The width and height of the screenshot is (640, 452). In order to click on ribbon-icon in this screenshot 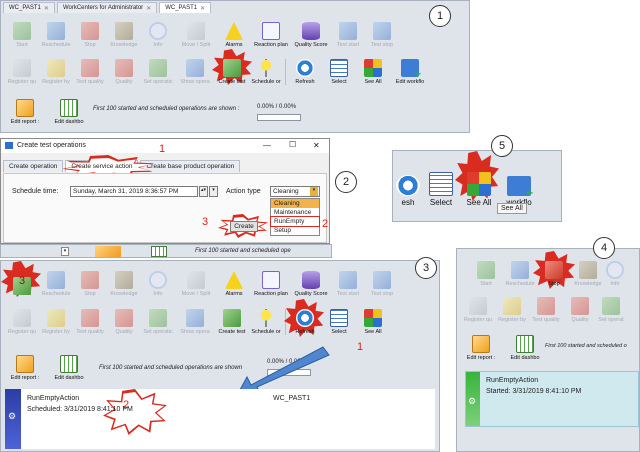, I will do `click(124, 318)`.